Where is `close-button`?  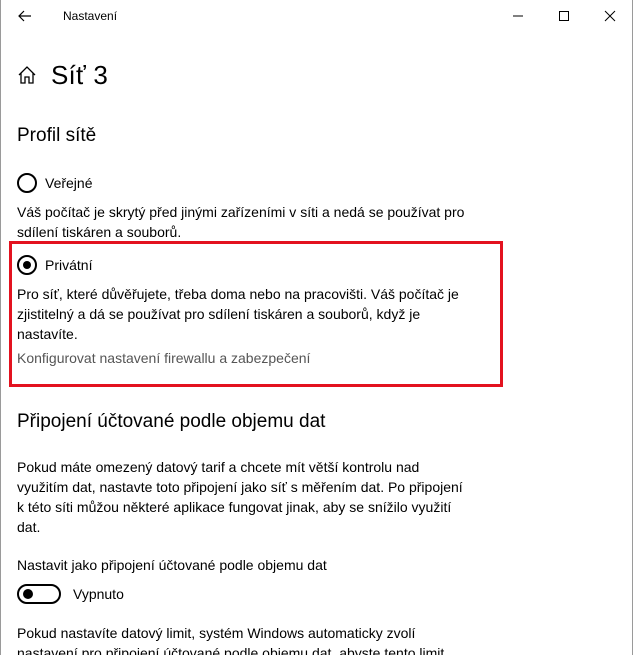
close-button is located at coordinates (609, 16).